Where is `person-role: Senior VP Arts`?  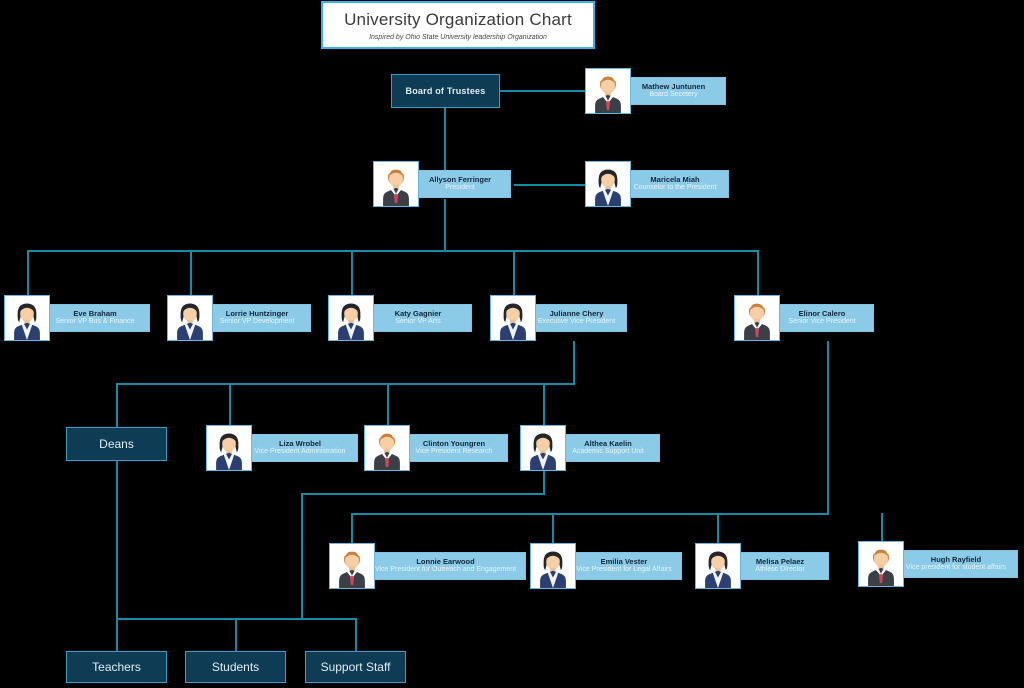
person-role: Senior VP Arts is located at coordinates (418, 322).